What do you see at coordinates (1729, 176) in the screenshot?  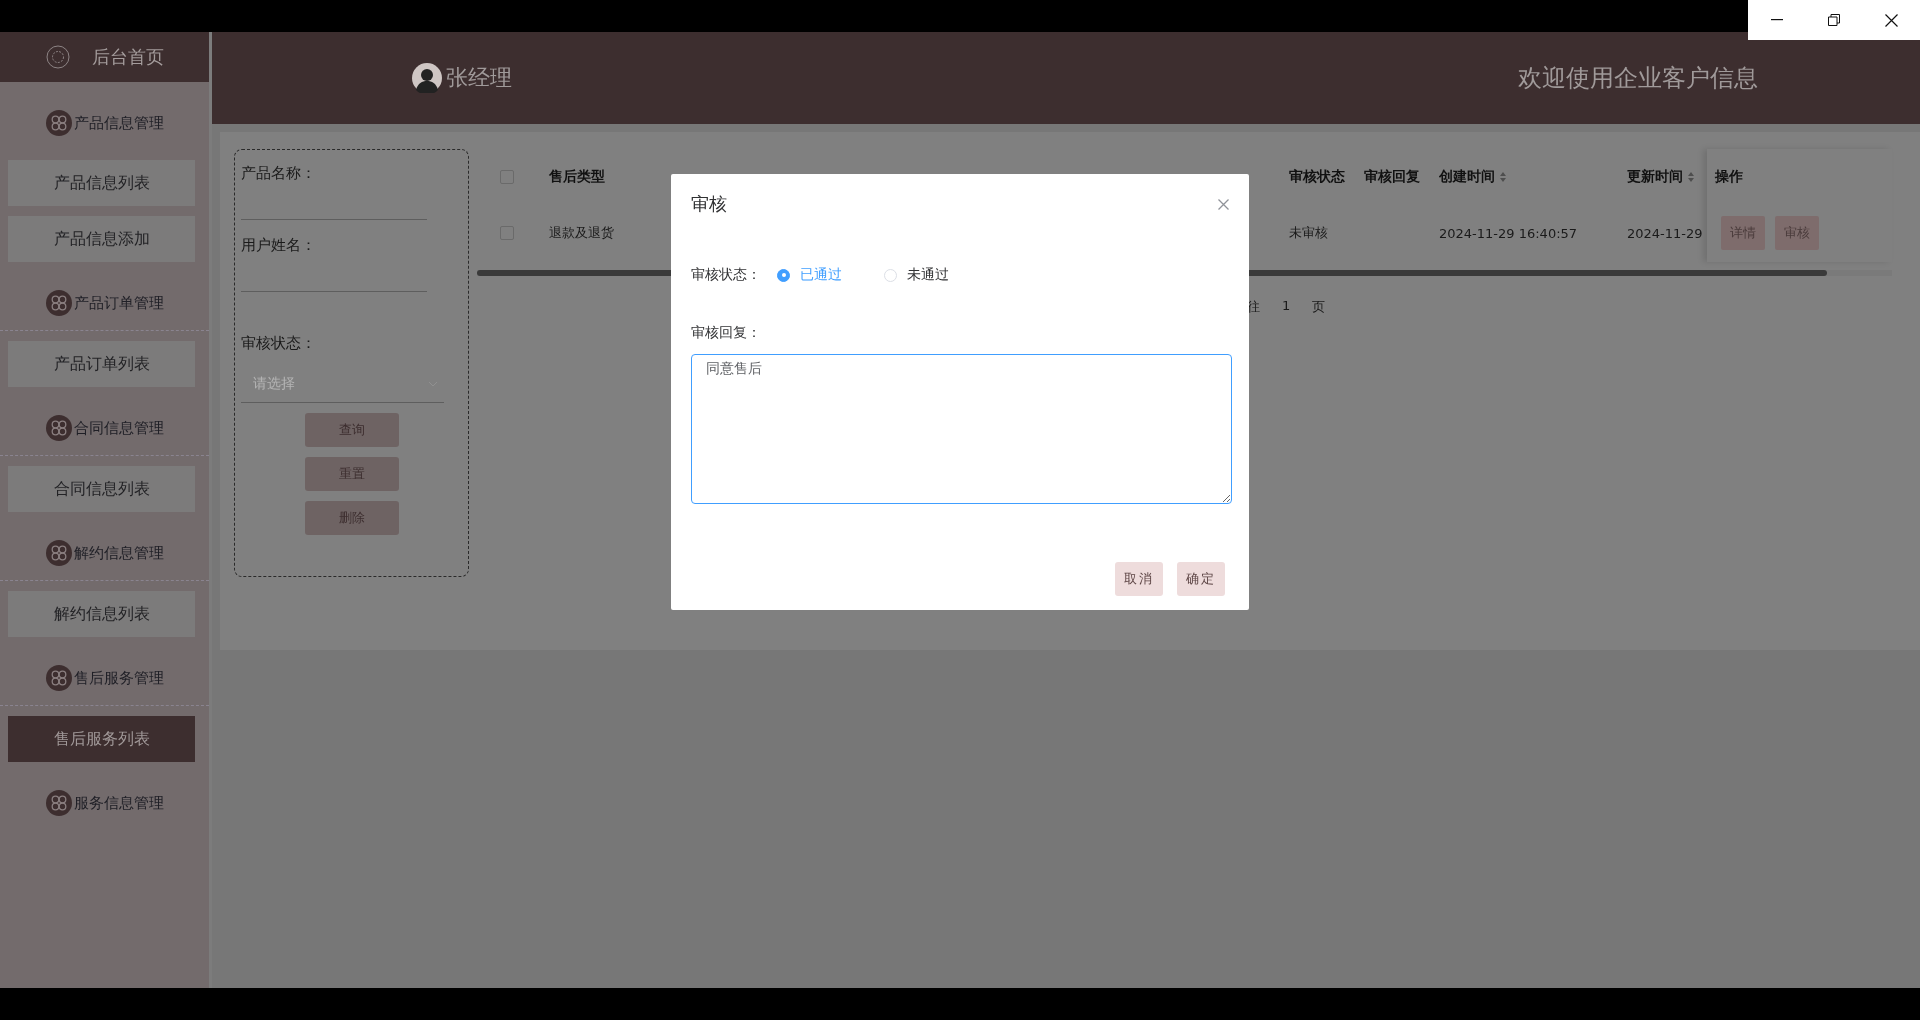 I see `column-header: 操作` at bounding box center [1729, 176].